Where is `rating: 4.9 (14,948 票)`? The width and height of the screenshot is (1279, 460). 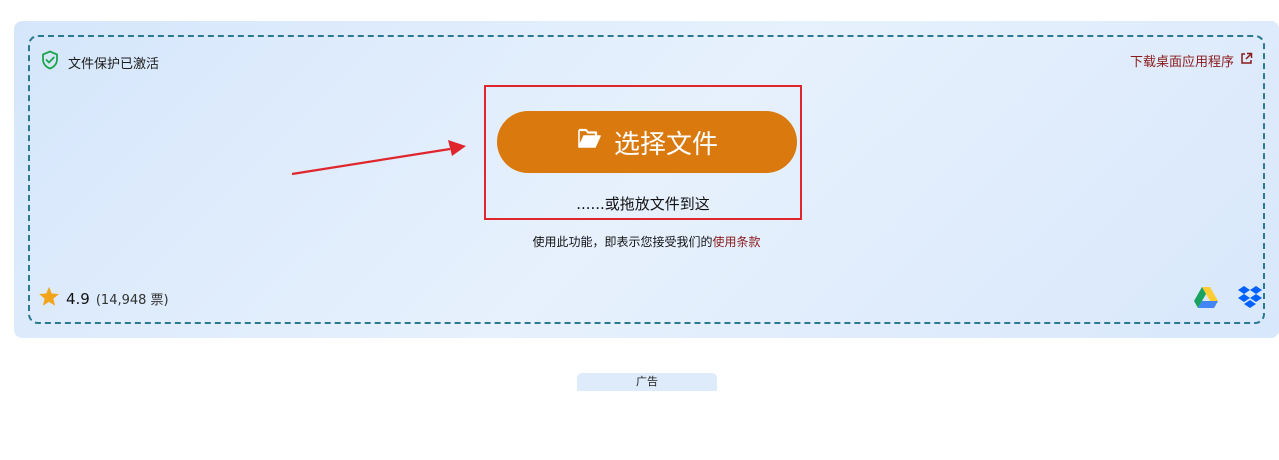 rating: 4.9 (14,948 票) is located at coordinates (103, 298).